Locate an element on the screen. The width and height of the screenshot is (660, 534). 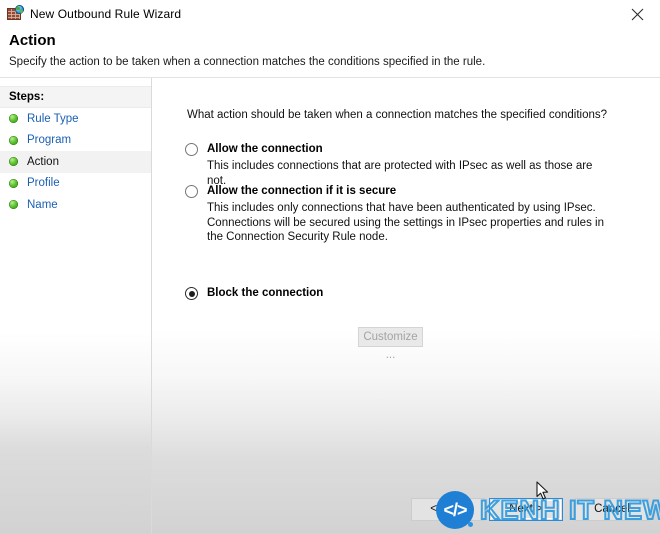
sidebar-item-action: Action is located at coordinates (75, 162).